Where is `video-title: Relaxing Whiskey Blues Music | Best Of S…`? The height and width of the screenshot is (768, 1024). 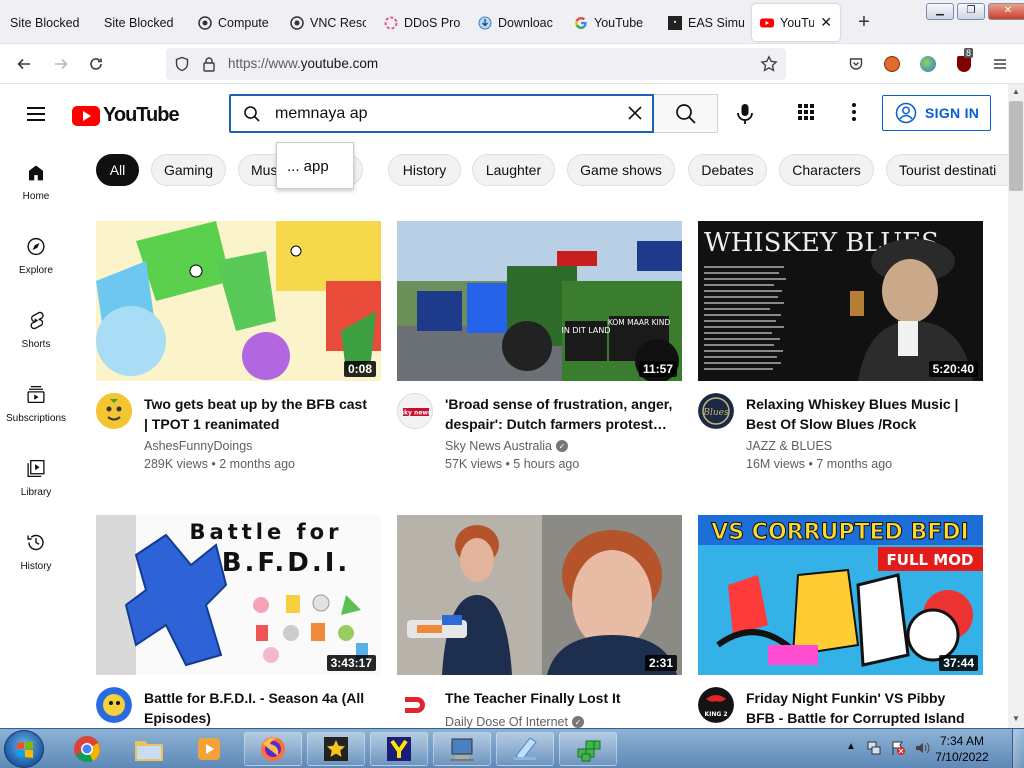
video-title: Relaxing Whiskey Blues Music | Best Of S… is located at coordinates (861, 414).